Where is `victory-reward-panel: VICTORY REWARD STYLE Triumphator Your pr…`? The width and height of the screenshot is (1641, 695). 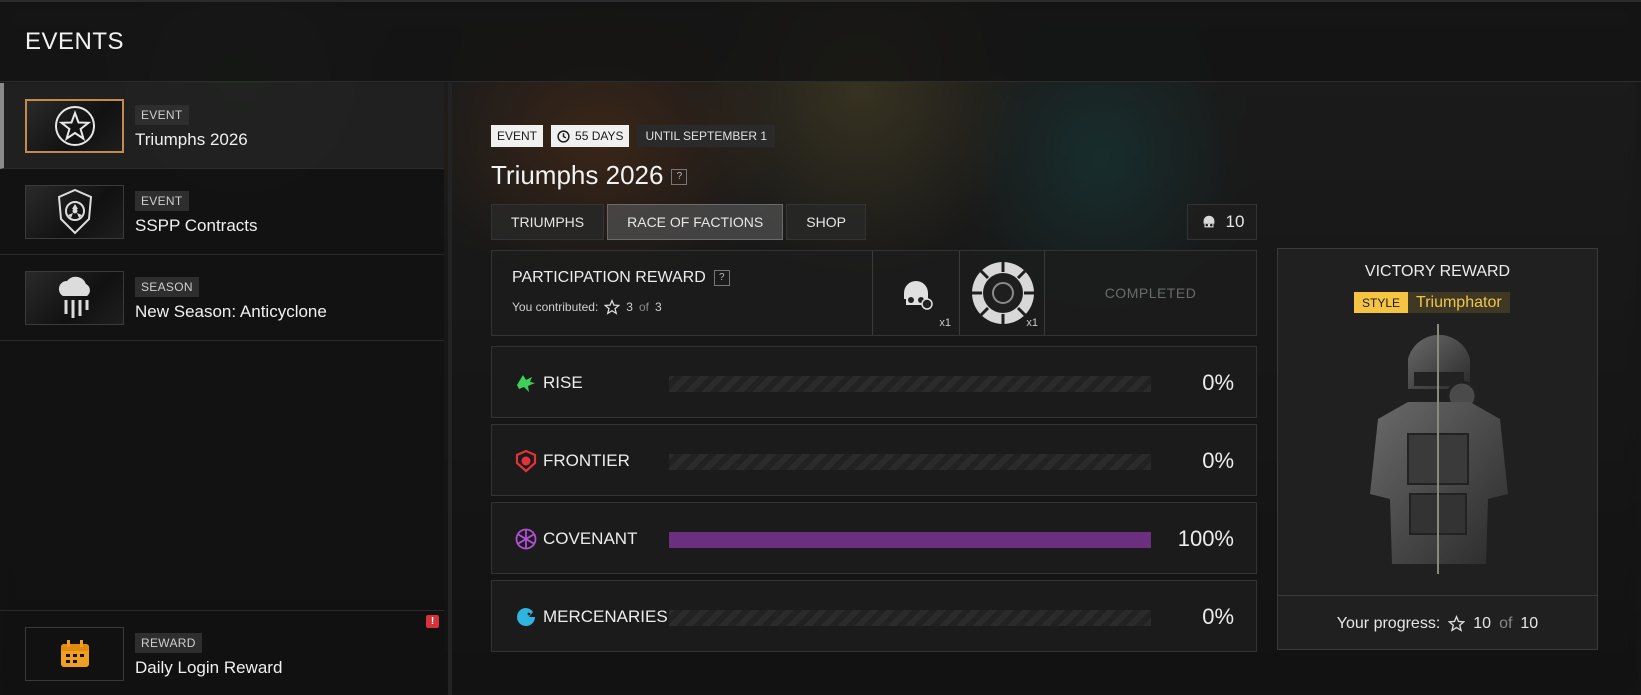
victory-reward-panel: VICTORY REWARD STYLE Triumphator Your pr… is located at coordinates (1437, 449).